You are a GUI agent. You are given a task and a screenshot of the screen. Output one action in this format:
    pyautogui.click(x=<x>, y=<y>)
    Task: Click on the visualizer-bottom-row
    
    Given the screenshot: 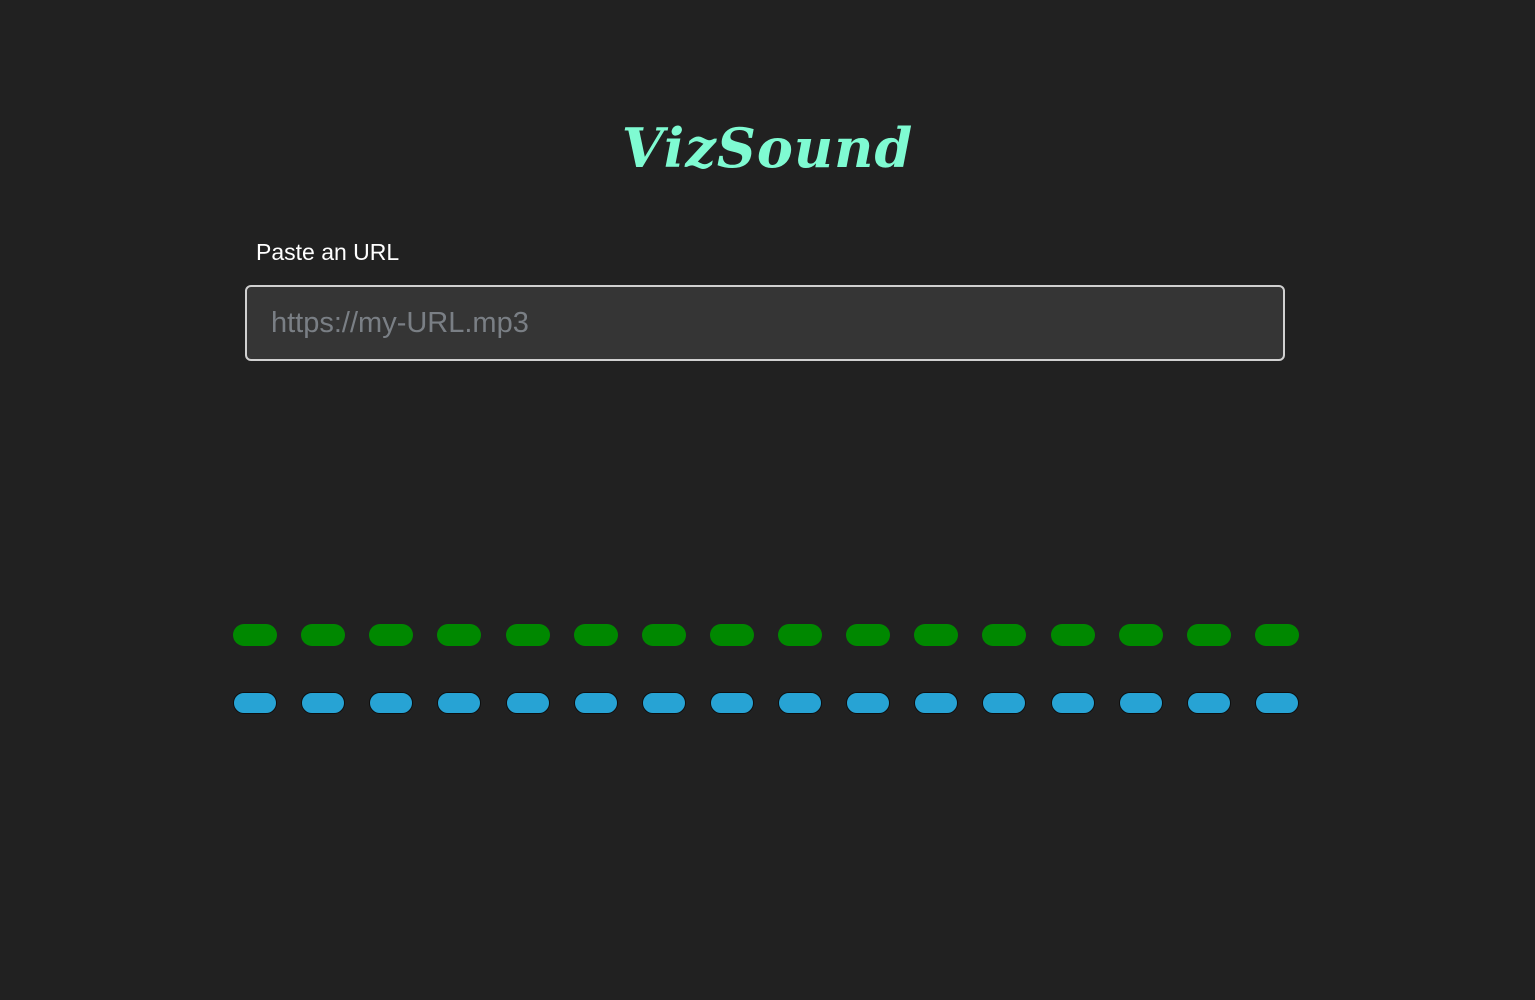 What is the action you would take?
    pyautogui.click(x=765, y=703)
    